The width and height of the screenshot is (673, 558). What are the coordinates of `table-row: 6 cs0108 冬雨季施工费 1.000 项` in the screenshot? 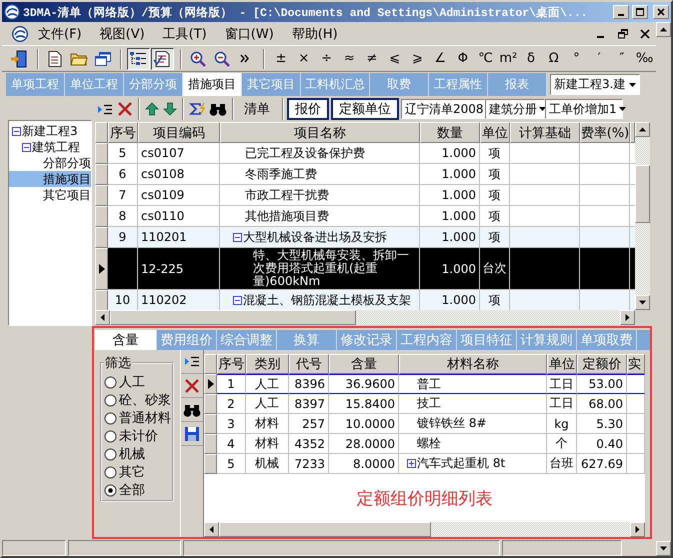 It's located at (365, 174).